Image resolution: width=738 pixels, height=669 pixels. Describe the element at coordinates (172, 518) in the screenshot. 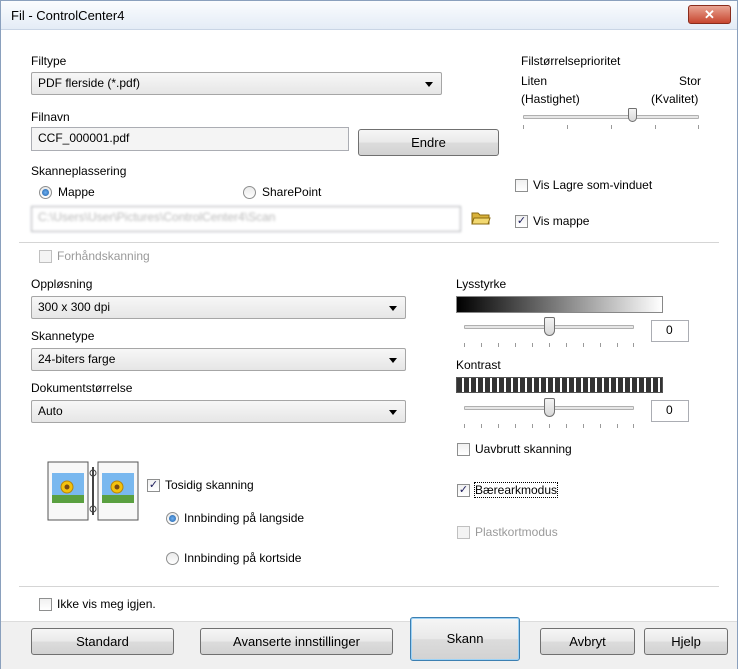

I see `radio-long-edge` at that location.